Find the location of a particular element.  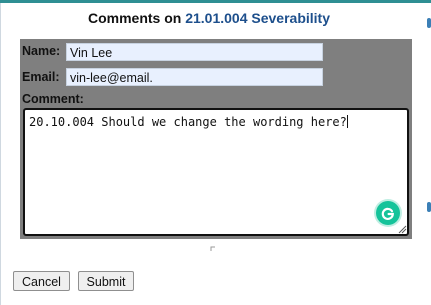

grammarly-icon is located at coordinates (388, 213).